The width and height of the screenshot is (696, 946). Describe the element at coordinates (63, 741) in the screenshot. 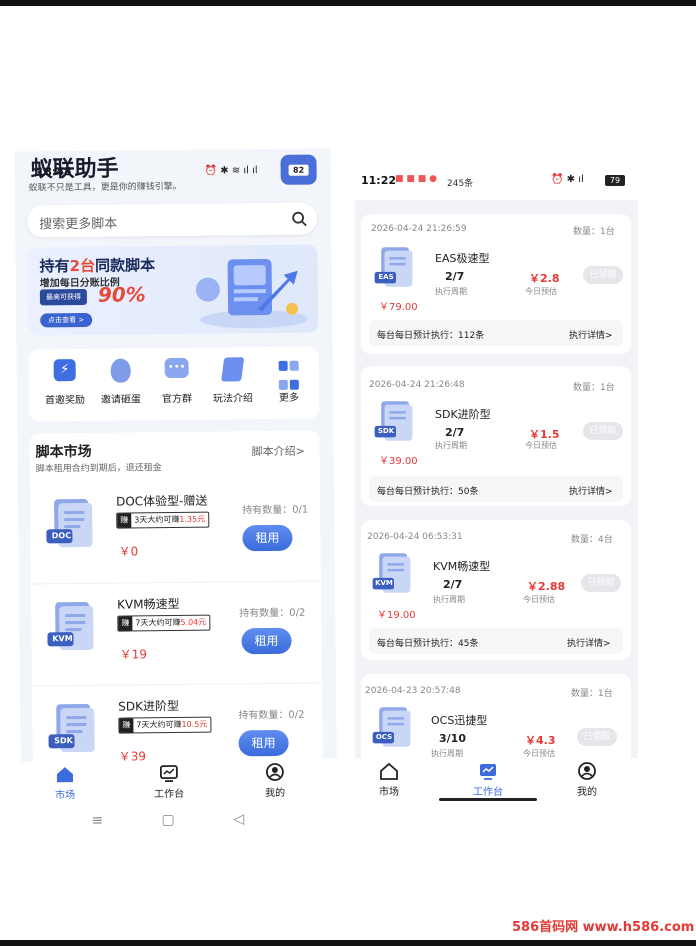

I see `item-tag: SDK` at that location.